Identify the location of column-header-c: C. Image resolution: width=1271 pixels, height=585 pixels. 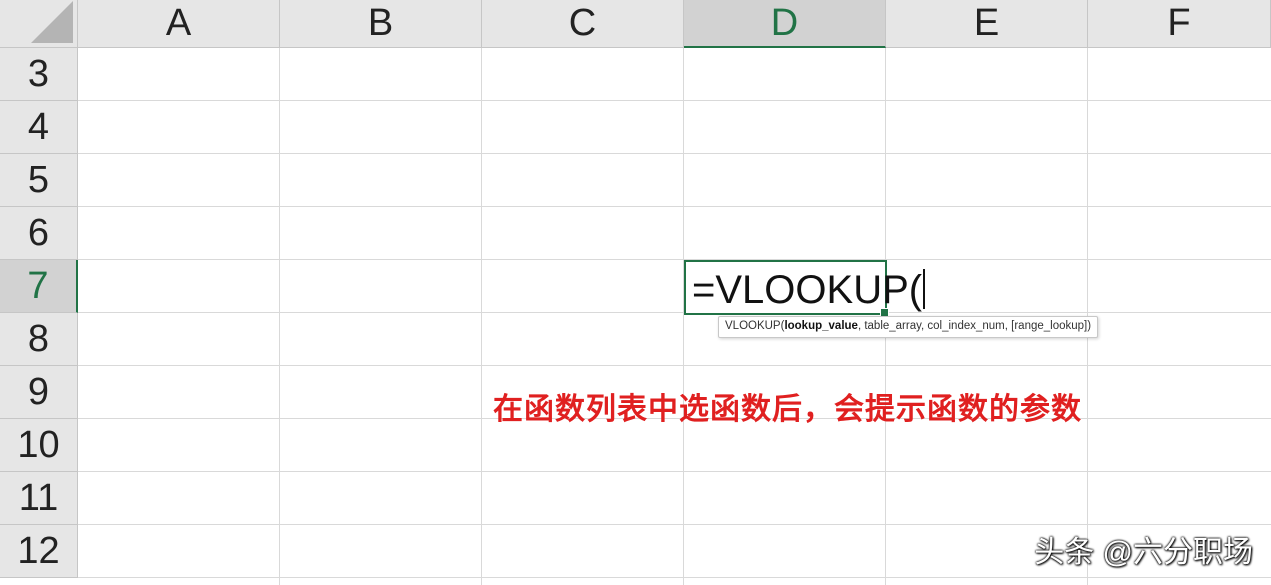
(583, 24).